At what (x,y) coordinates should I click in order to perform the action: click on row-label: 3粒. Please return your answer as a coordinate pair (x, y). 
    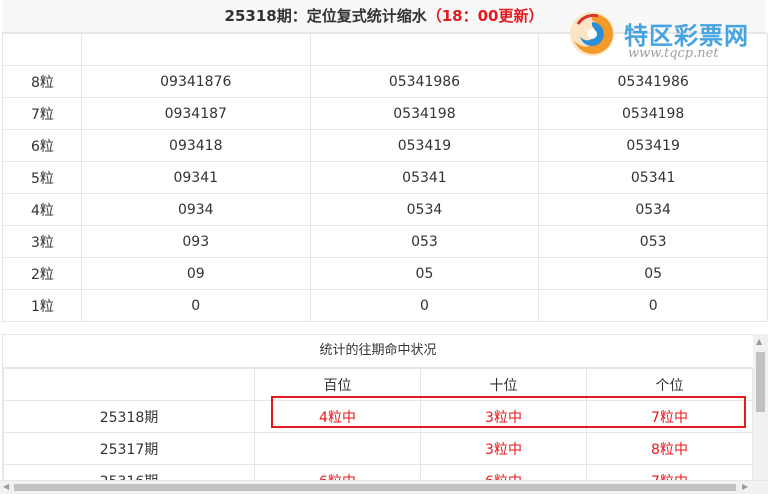
    Looking at the image, I should click on (42, 241).